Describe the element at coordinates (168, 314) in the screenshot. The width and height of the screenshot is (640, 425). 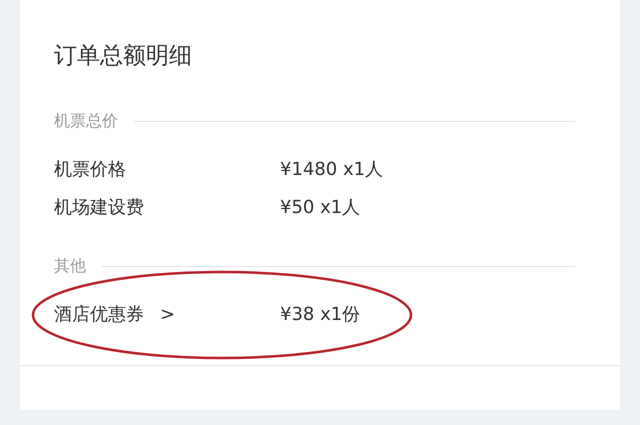
I see `chevron-icon: >` at that location.